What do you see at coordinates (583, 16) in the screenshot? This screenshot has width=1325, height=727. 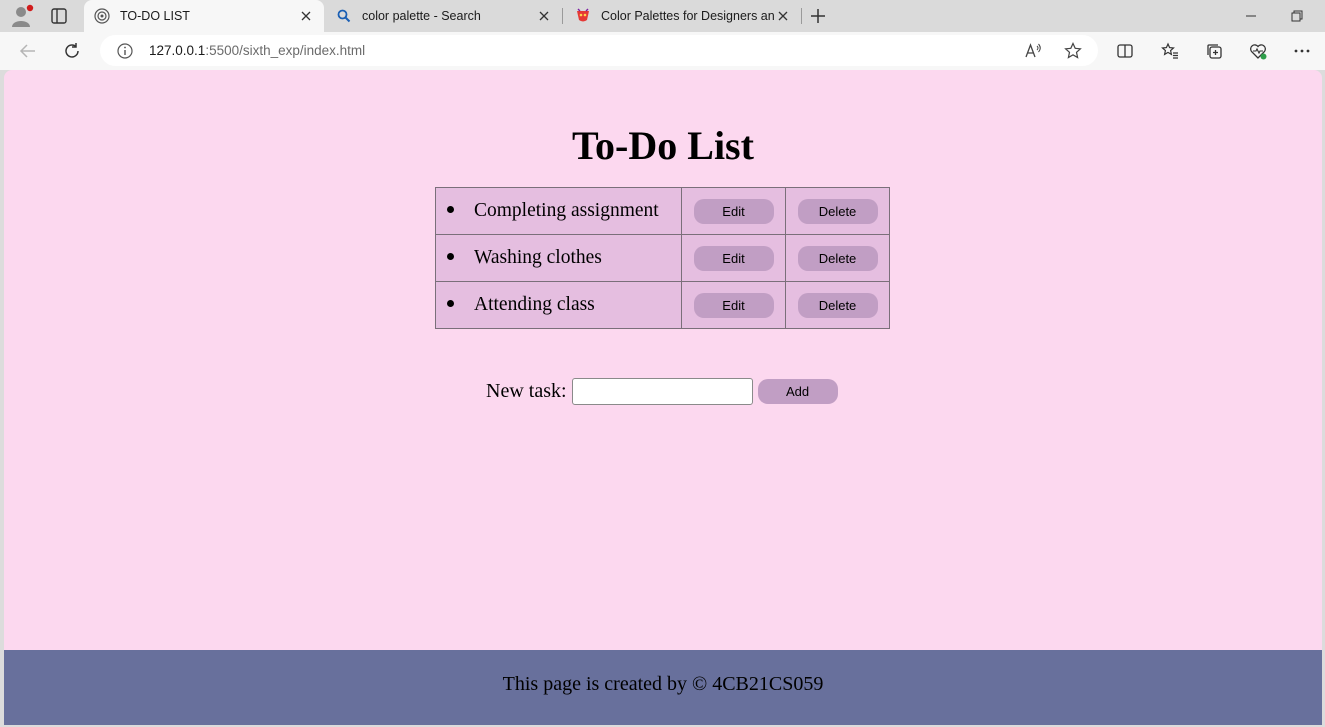 I see `palette-site-icon` at bounding box center [583, 16].